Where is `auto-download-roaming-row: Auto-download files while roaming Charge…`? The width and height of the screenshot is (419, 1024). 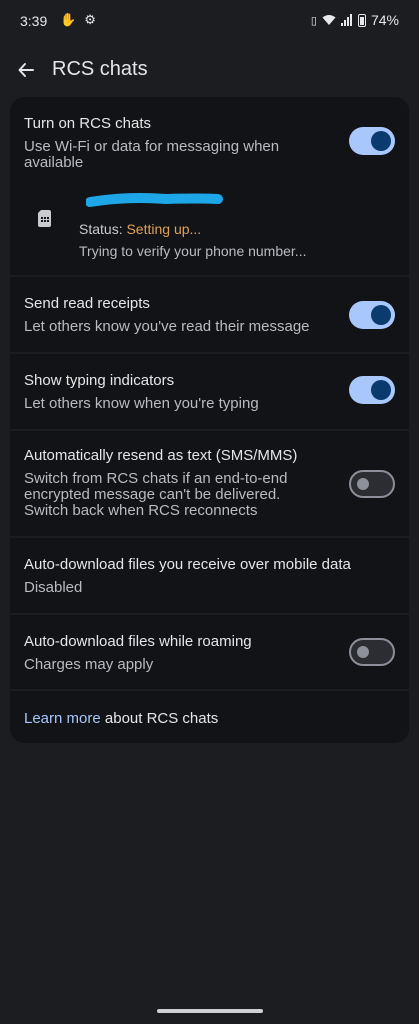
auto-download-roaming-row: Auto-download files while roaming Charge… is located at coordinates (209, 652).